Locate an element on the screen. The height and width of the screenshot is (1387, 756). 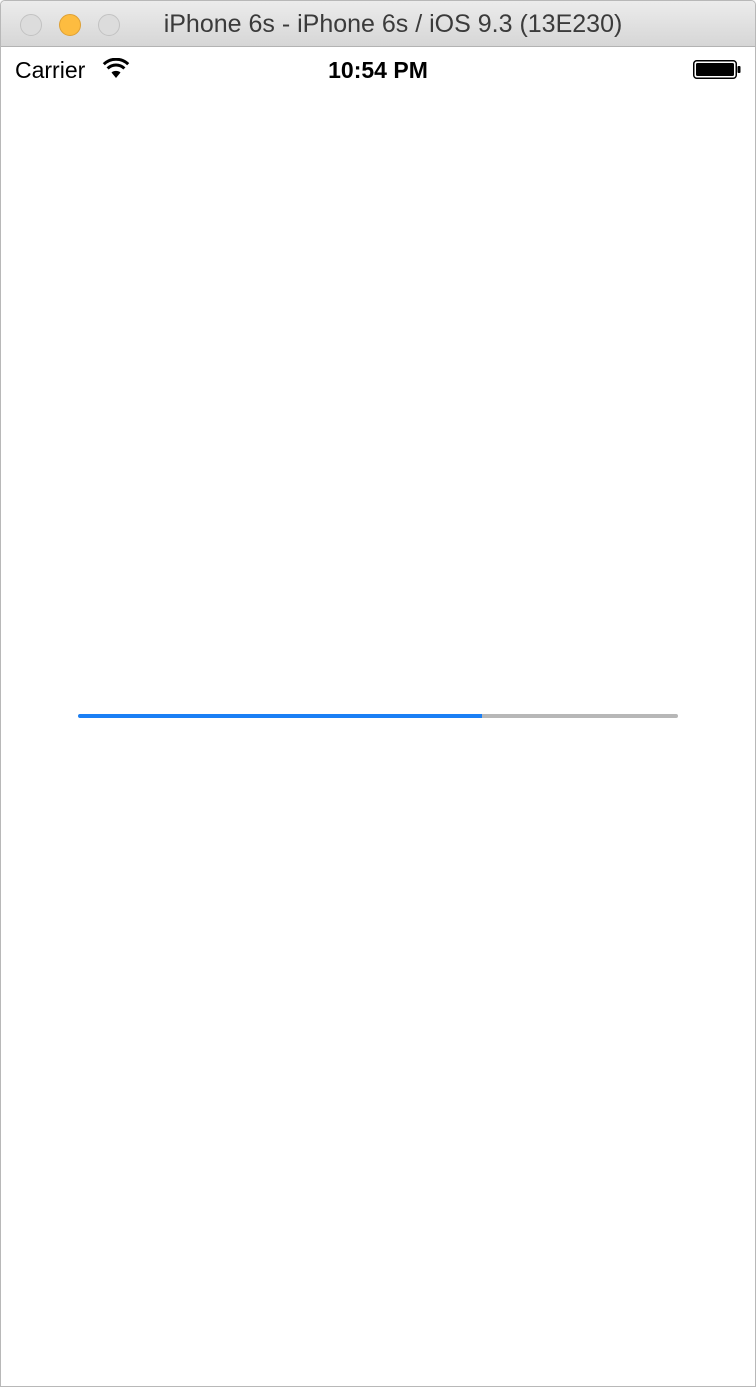
window-title: iPhone 6s - iPhone 6s / iOS 9.3 (13E230) is located at coordinates (393, 24).